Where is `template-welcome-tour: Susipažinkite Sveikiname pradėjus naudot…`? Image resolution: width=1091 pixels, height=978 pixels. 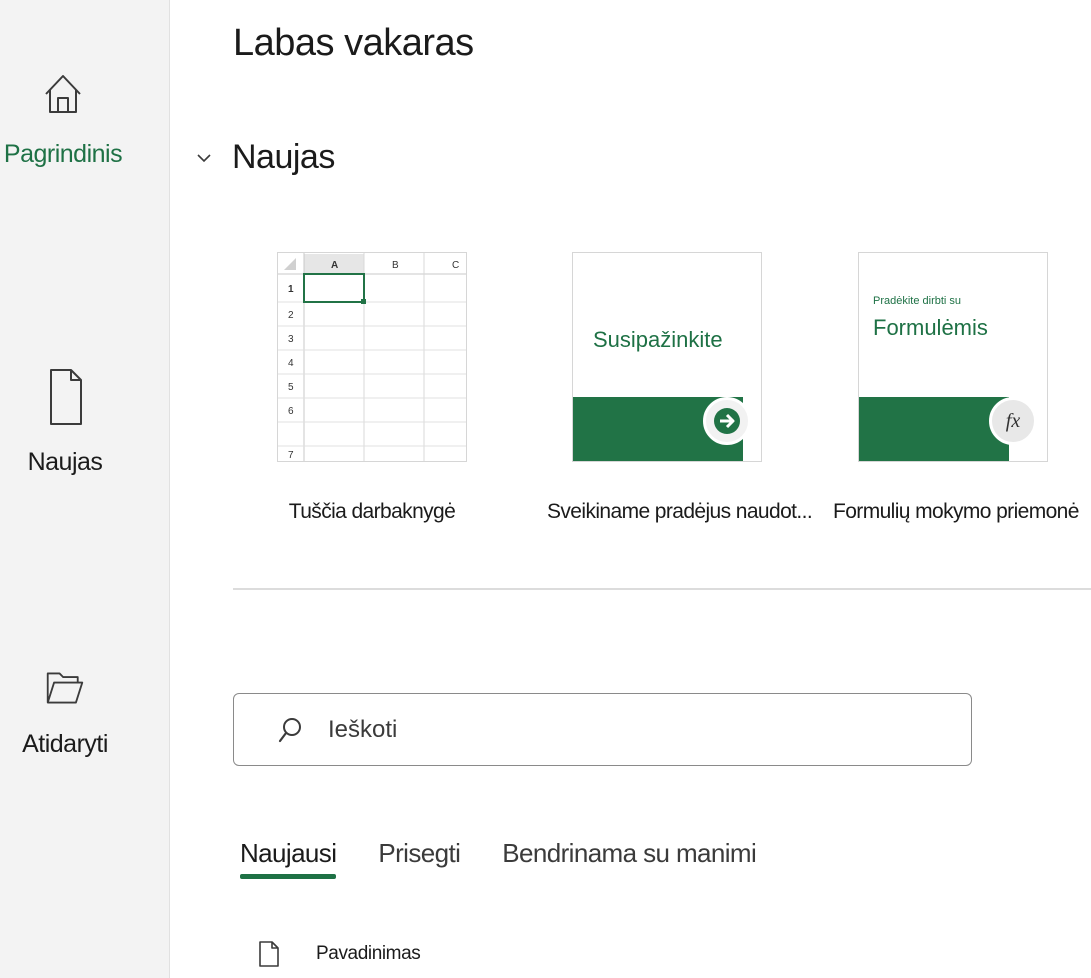
template-welcome-tour: Susipažinkite Sveikiname pradėjus naudot… is located at coordinates (680, 388).